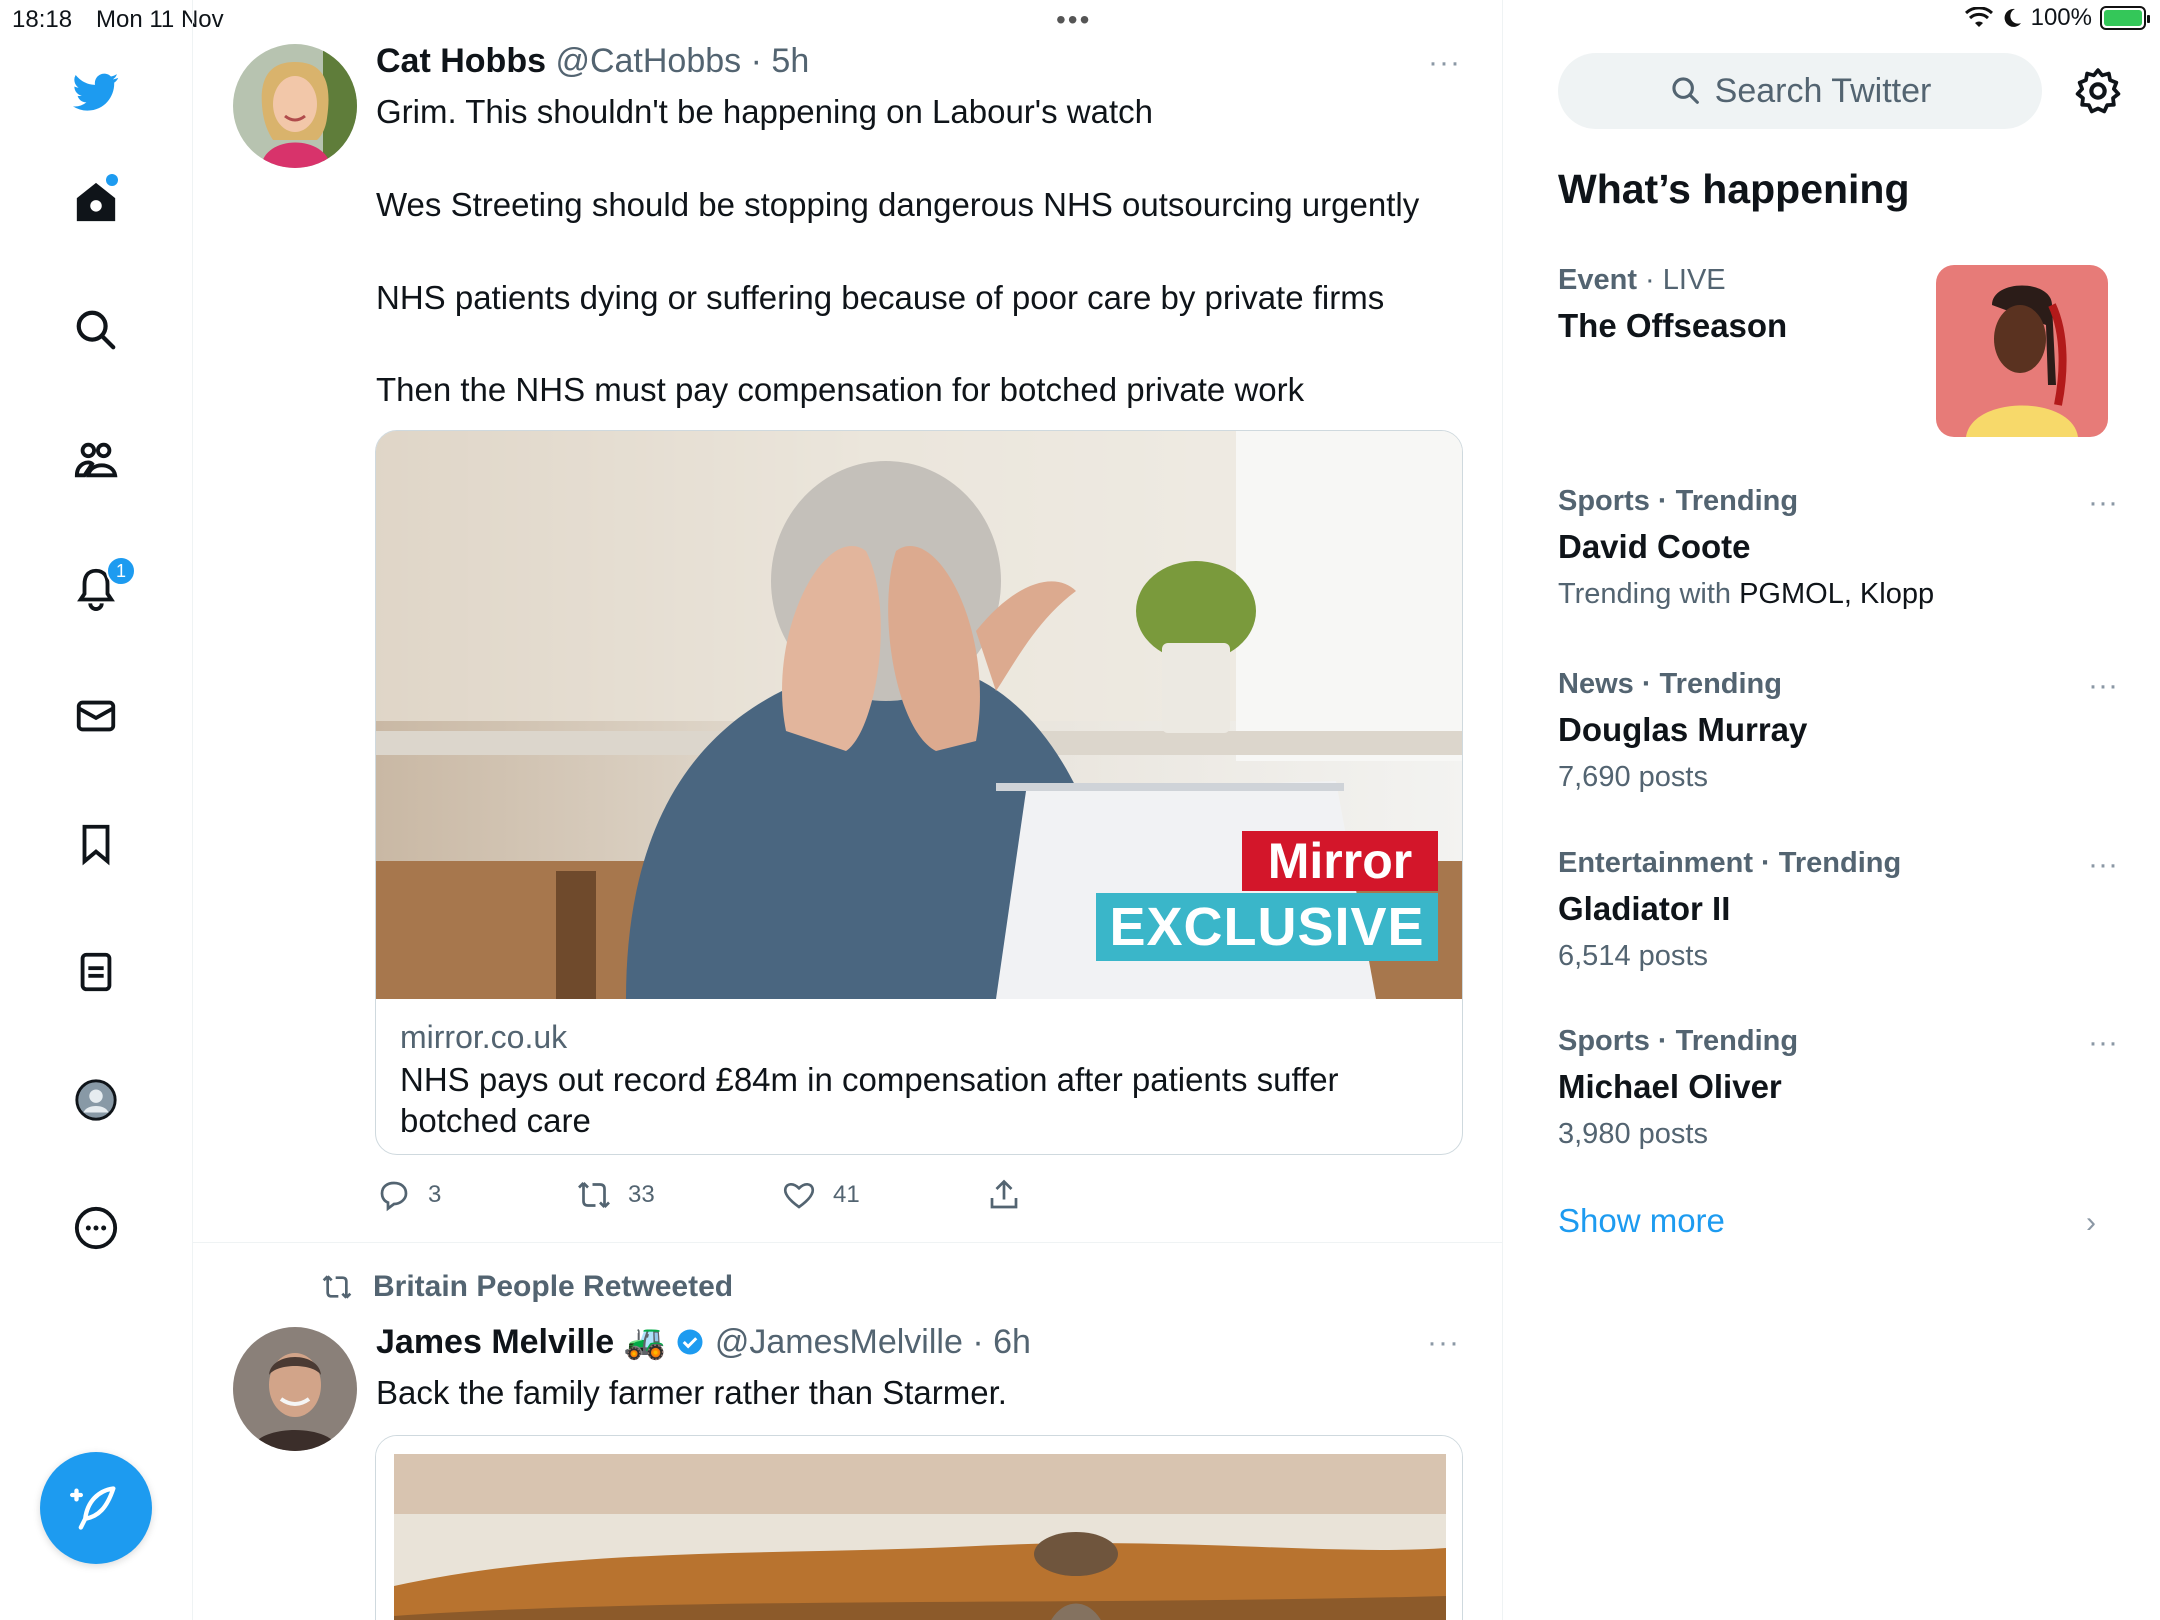 The height and width of the screenshot is (1620, 2160). I want to click on tractor-emoji: 🚜, so click(644, 1342).